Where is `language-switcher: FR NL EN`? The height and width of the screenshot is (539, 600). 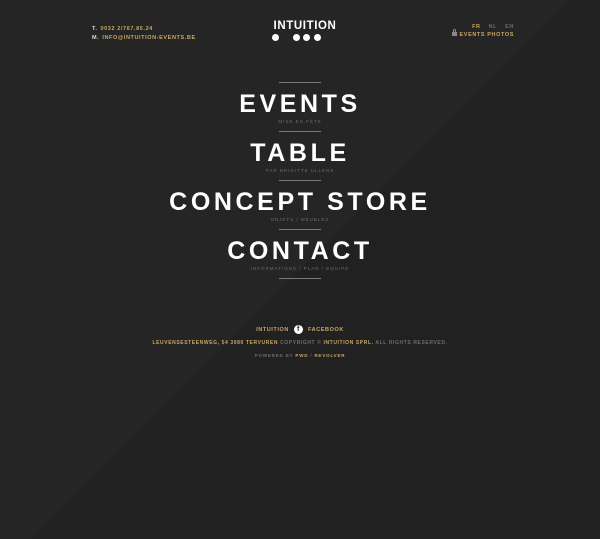 language-switcher: FR NL EN is located at coordinates (489, 27).